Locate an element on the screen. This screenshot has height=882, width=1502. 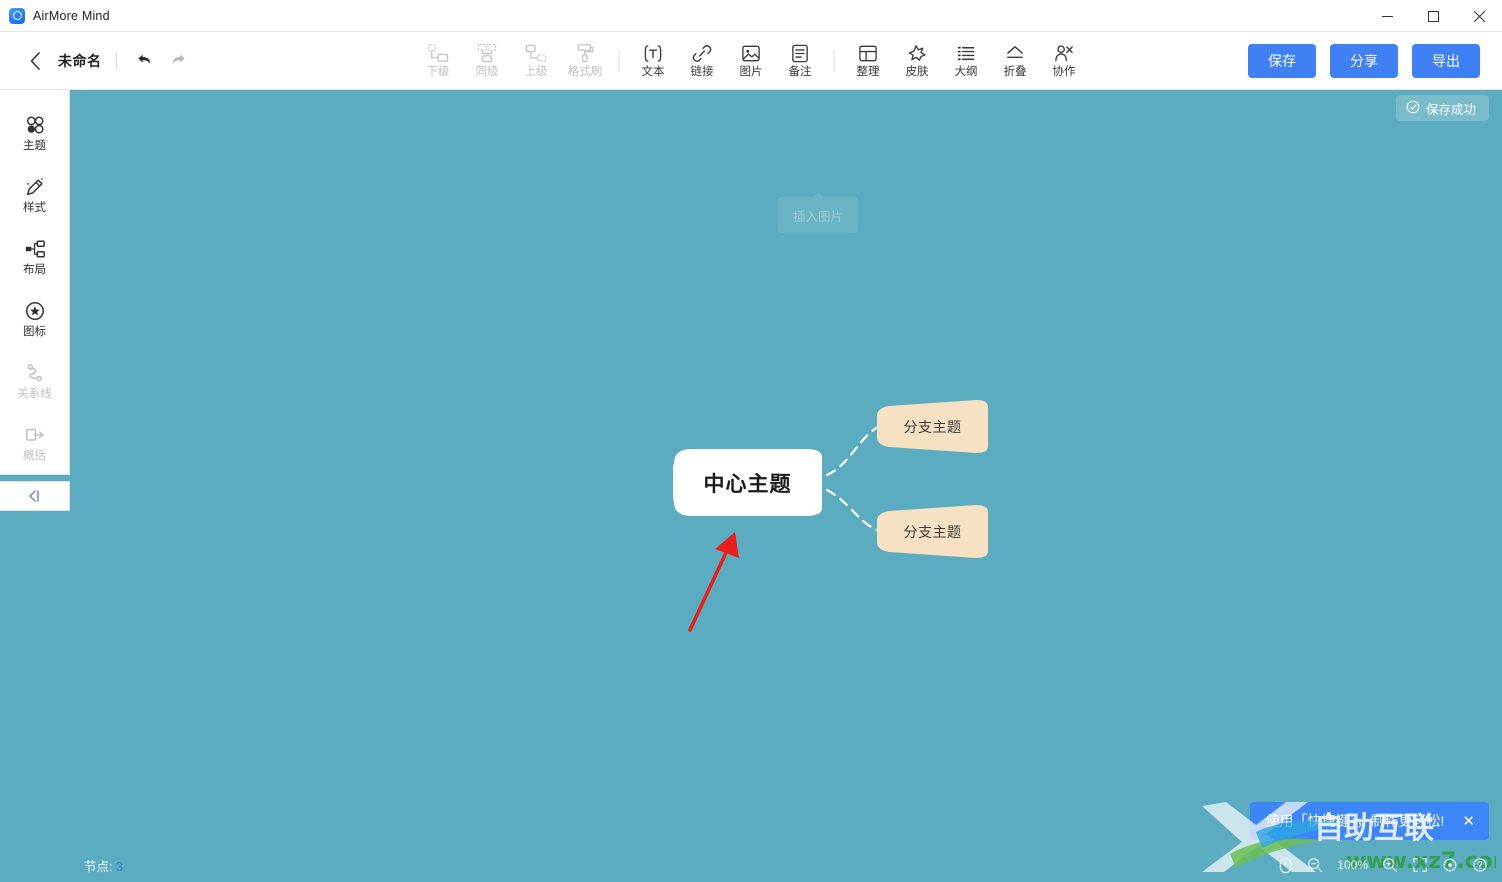
tool-label: 格式刷 is located at coordinates (585, 72).